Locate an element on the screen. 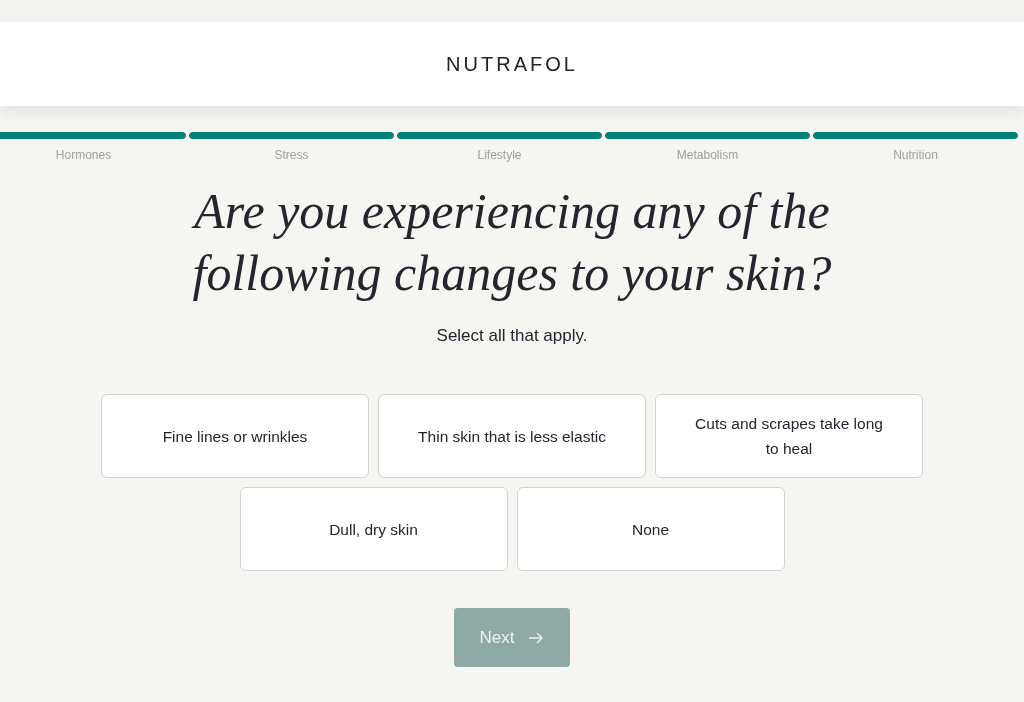 The width and height of the screenshot is (1024, 702). answer-option: Dull, dry skin is located at coordinates (373, 529).